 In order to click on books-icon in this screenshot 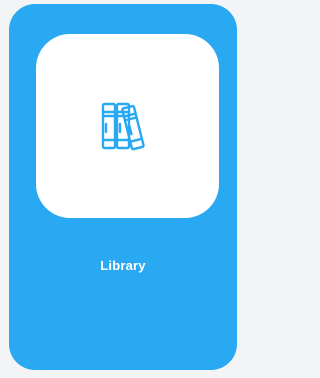, I will do `click(128, 126)`.